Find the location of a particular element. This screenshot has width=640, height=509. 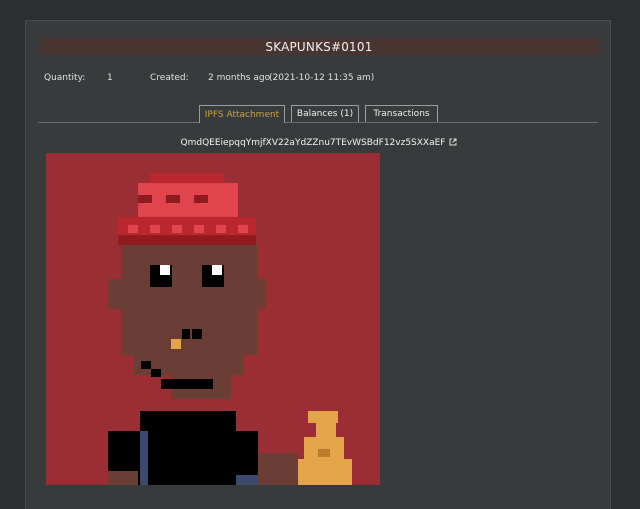

token-title-bar: SKAPUNKS#0101 is located at coordinates (319, 46).